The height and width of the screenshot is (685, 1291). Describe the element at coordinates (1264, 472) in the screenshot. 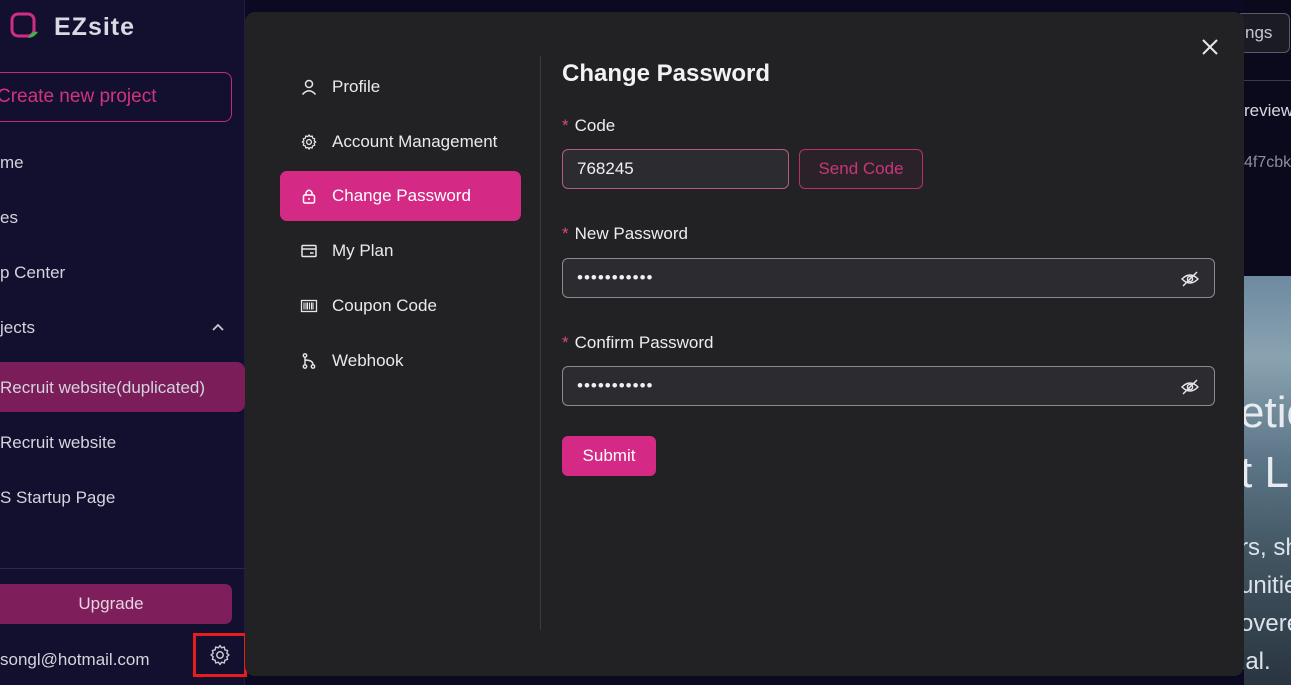

I see `background-hero-text: t L` at that location.